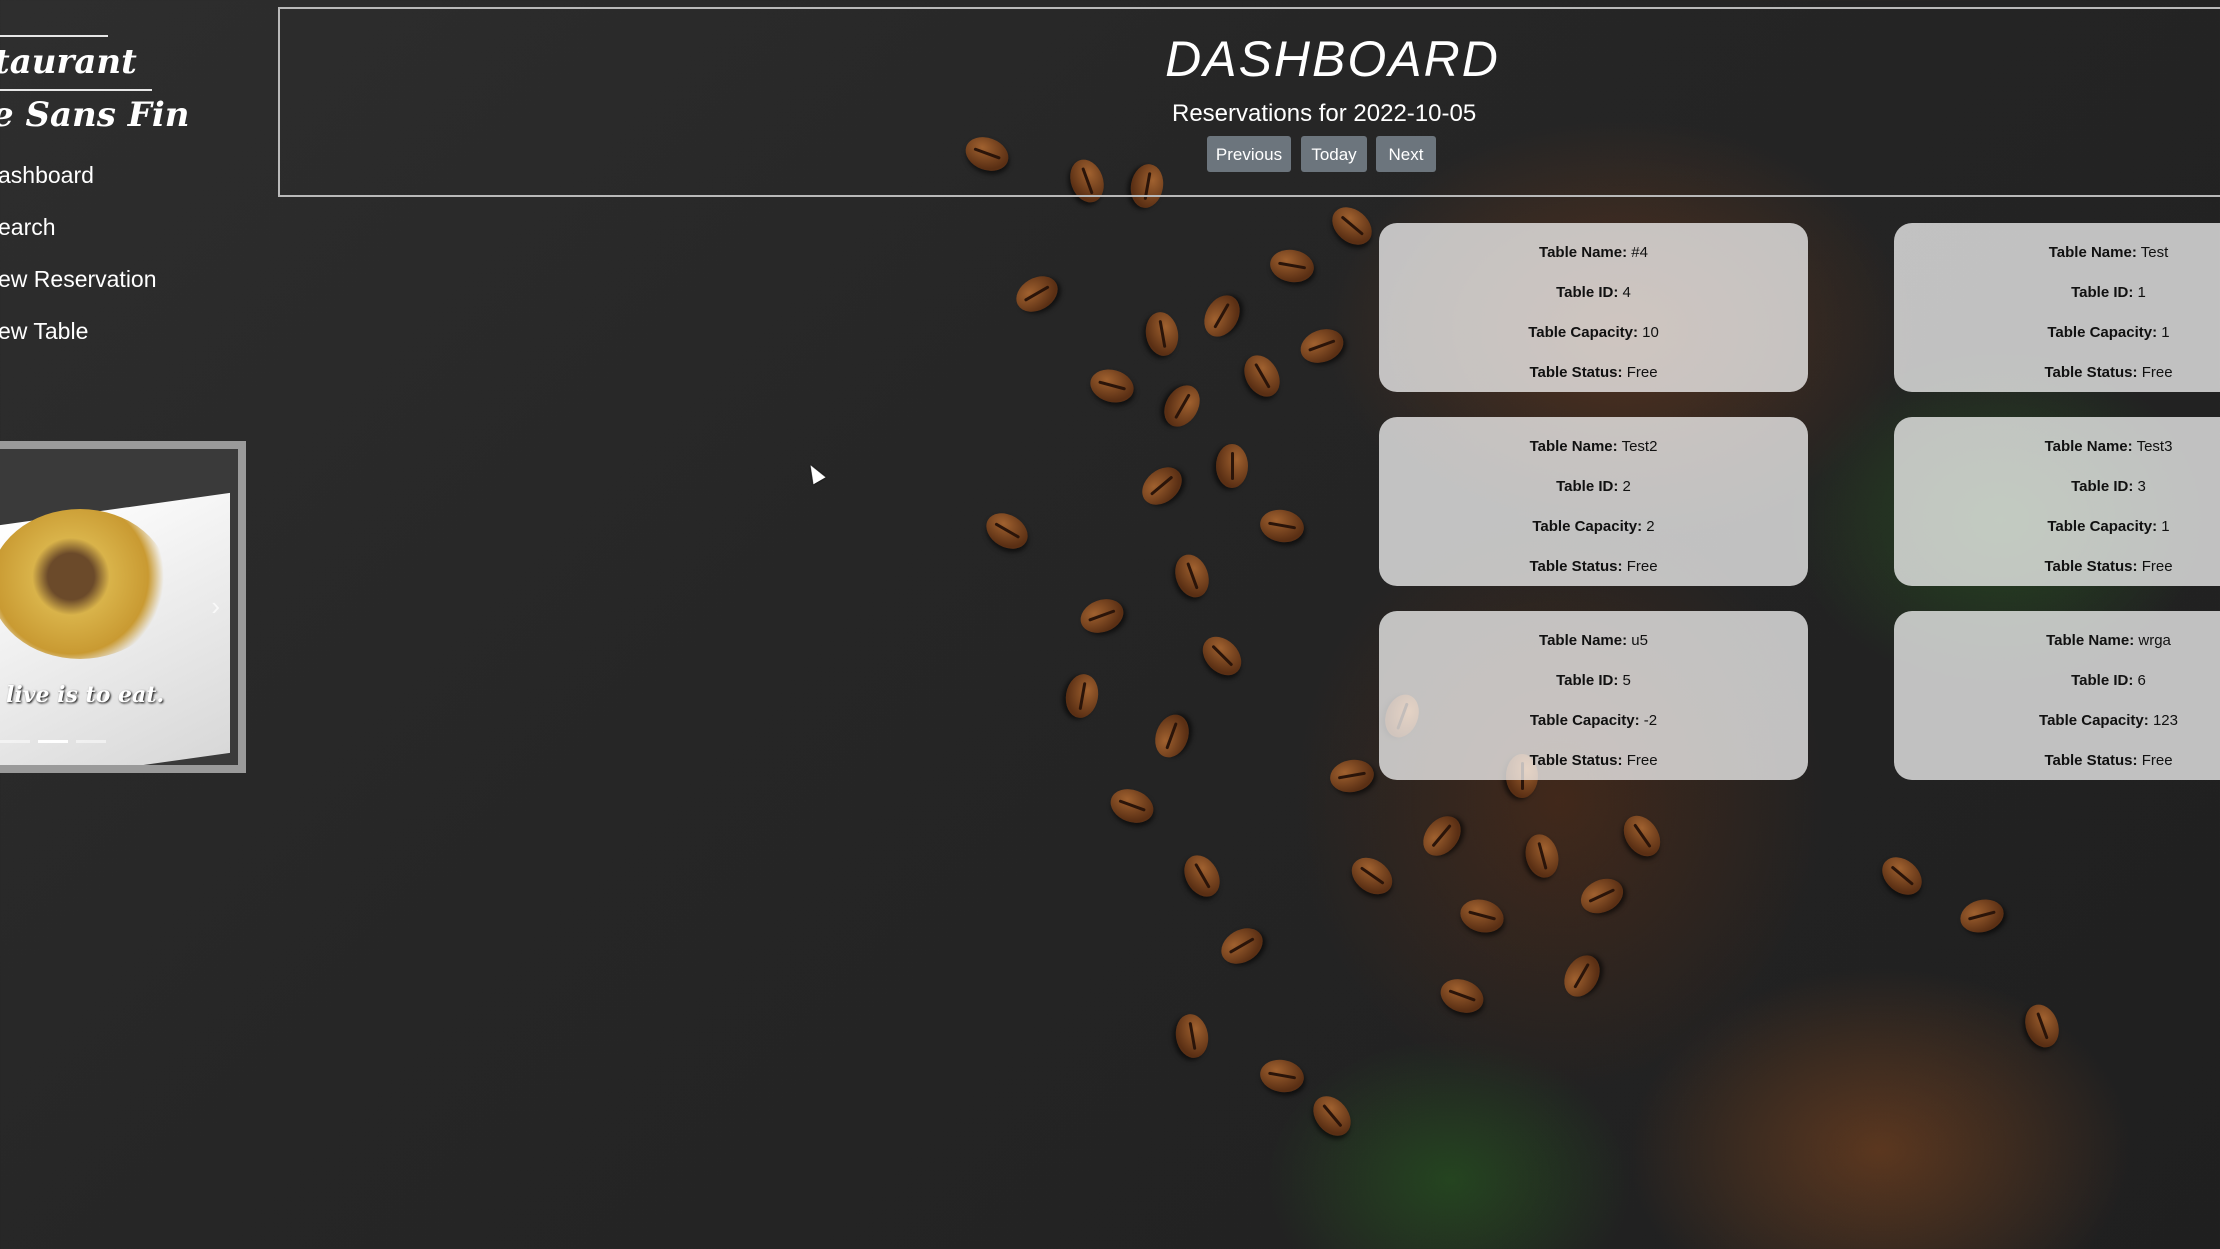 The width and height of the screenshot is (2220, 1249). I want to click on previous-button: Previous, so click(1249, 154).